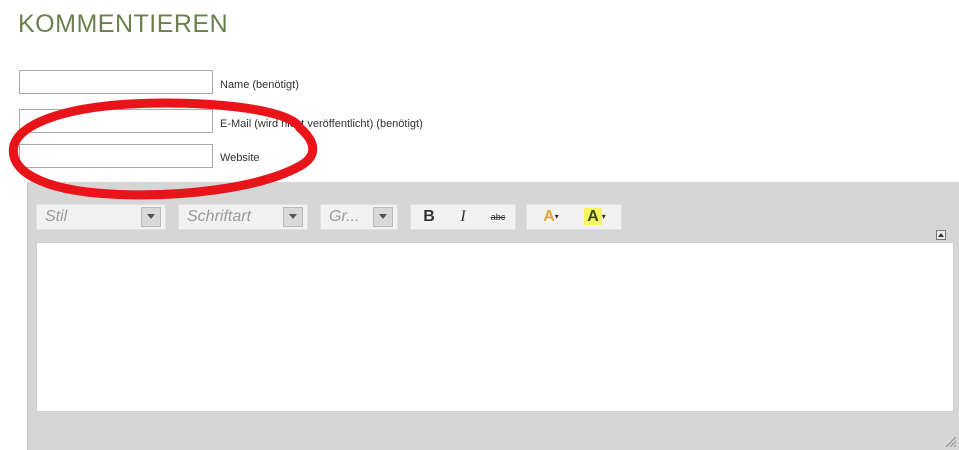 The height and width of the screenshot is (450, 959). Describe the element at coordinates (56, 216) in the screenshot. I see `style-combo-label: Stil` at that location.